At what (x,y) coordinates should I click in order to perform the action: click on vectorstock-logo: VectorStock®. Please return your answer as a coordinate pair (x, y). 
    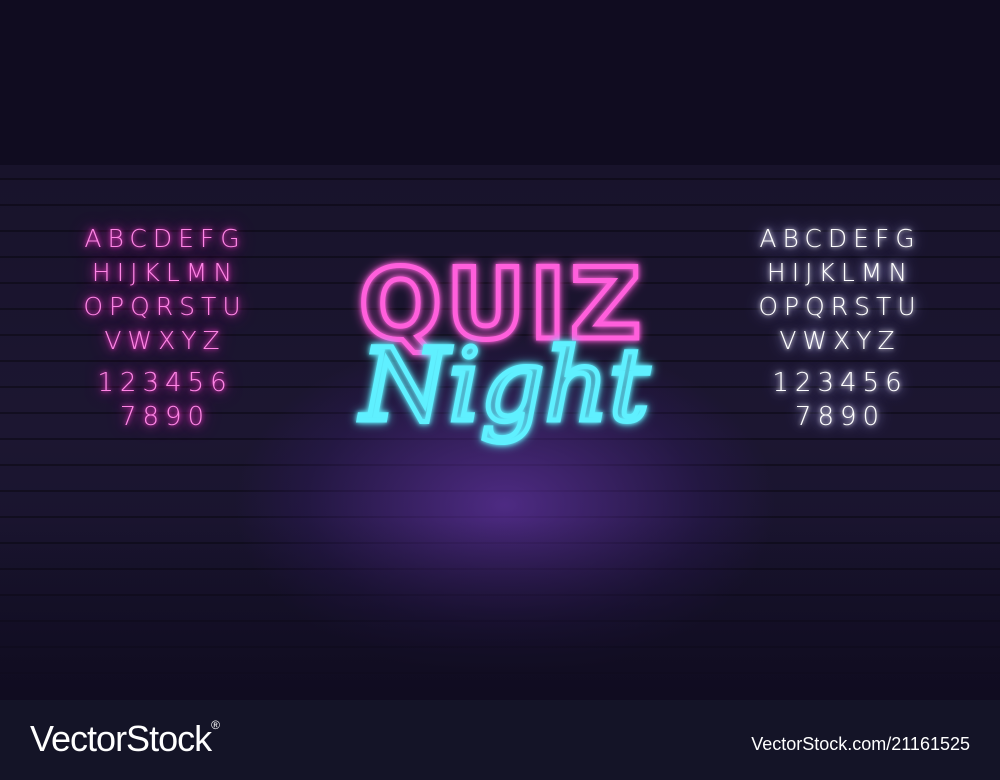
    Looking at the image, I should click on (125, 739).